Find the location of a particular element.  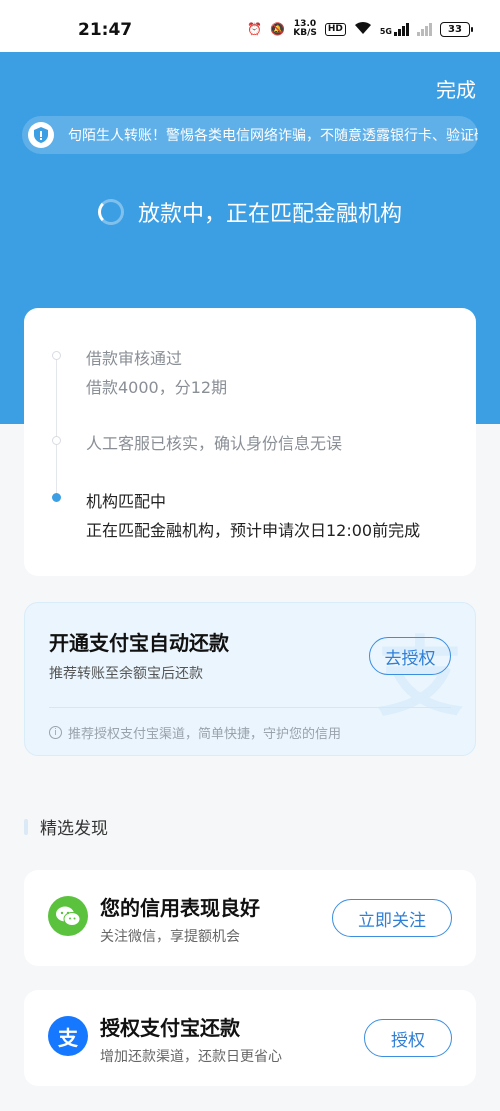

done-button: 完成 is located at coordinates (456, 88).